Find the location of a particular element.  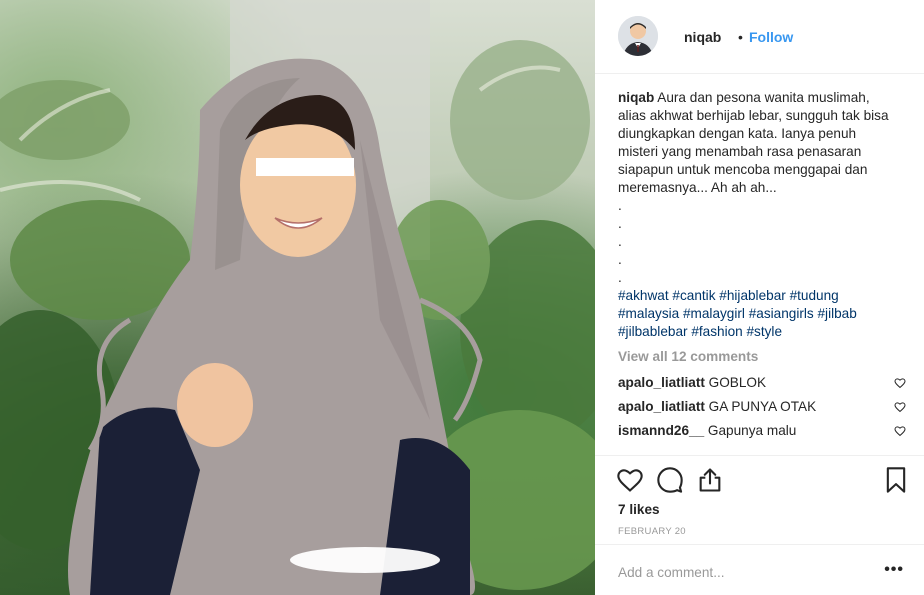

caption-username: niqab is located at coordinates (636, 97).